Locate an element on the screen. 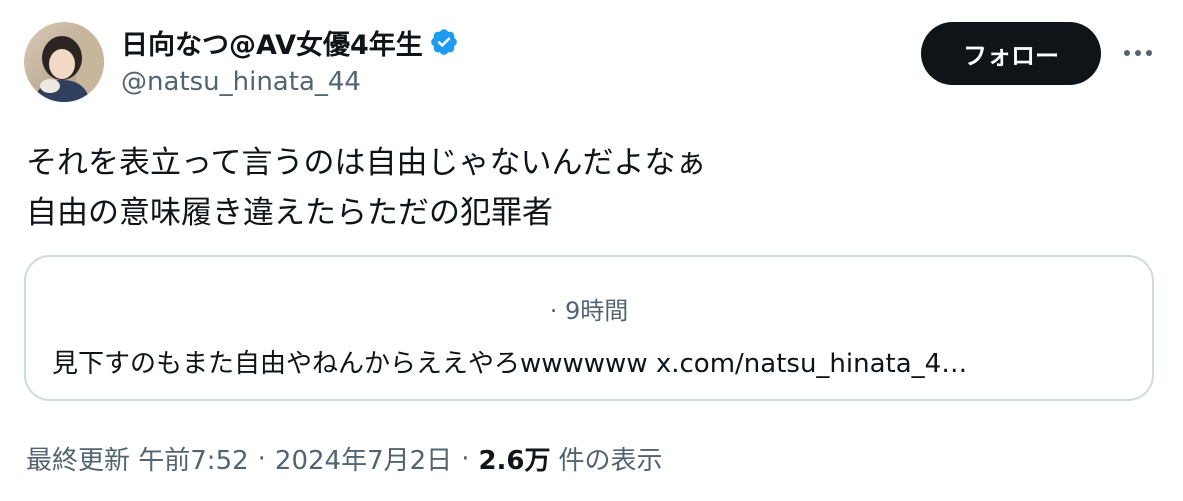  author-handle: @natsu_hinata_44 is located at coordinates (241, 82).